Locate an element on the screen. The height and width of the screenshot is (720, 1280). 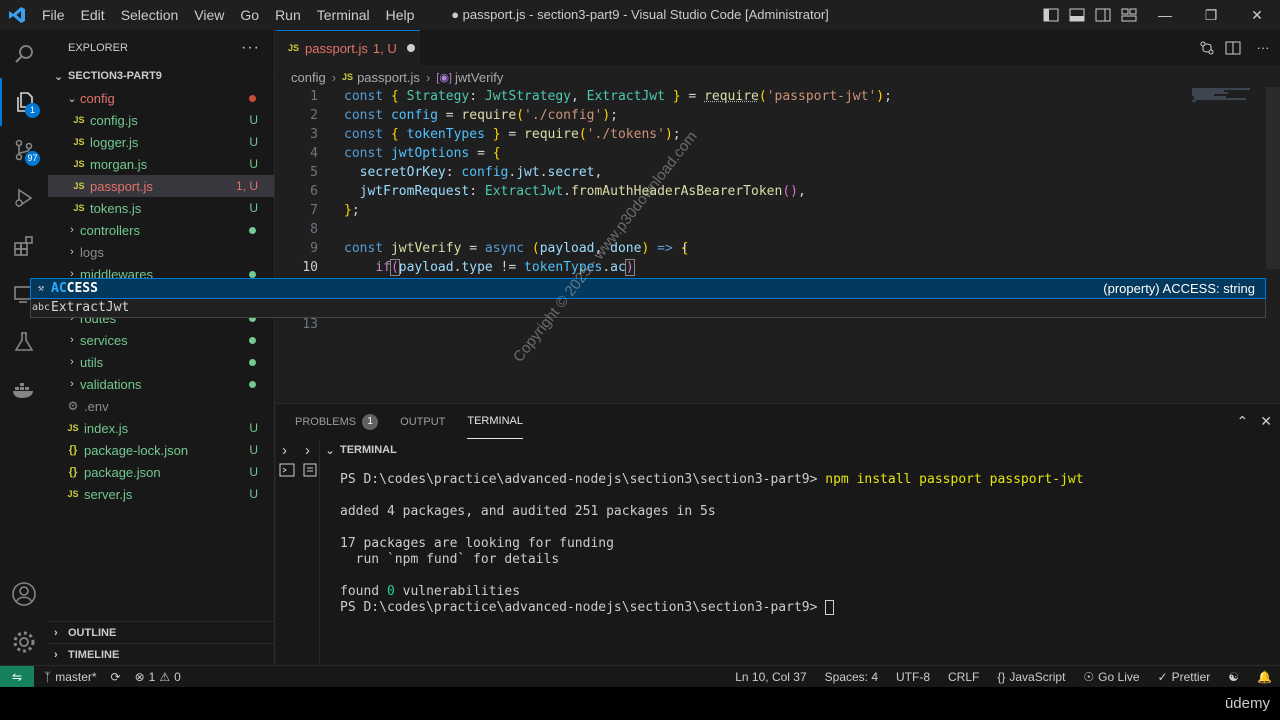
editor-scrollbar is located at coordinates (1273, 178).